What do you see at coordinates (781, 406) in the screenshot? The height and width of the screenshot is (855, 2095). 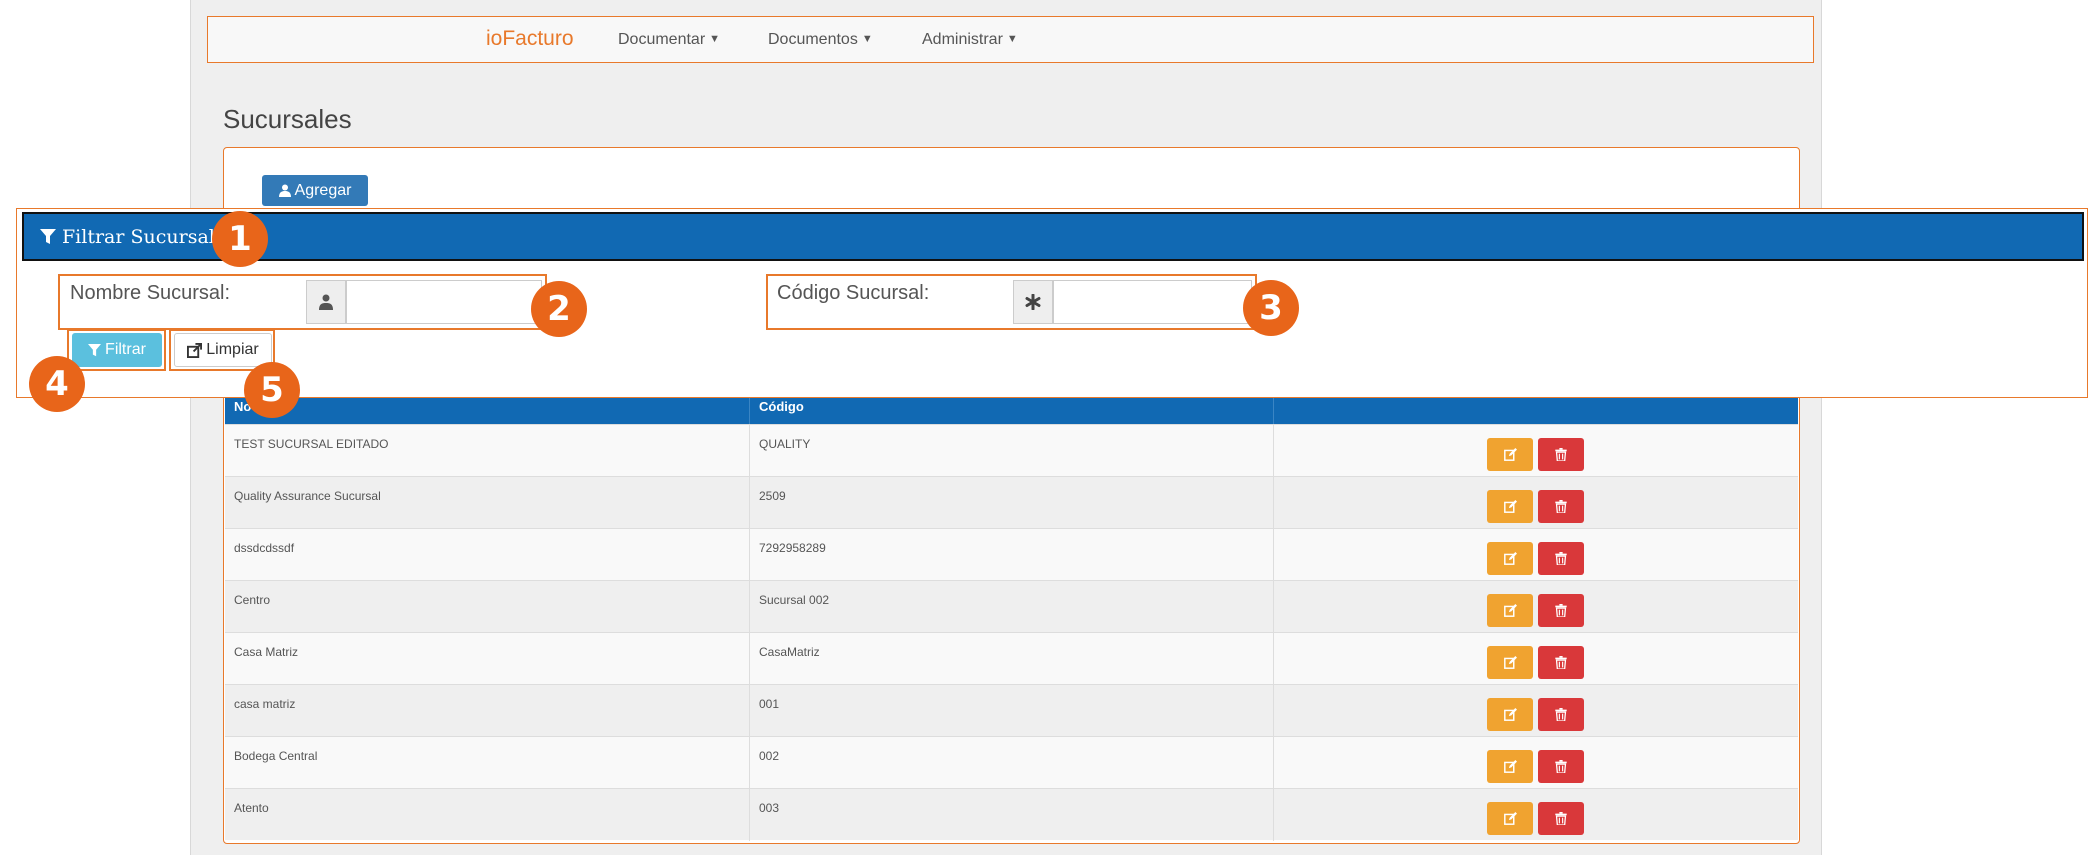 I see `column-header-code: Código` at bounding box center [781, 406].